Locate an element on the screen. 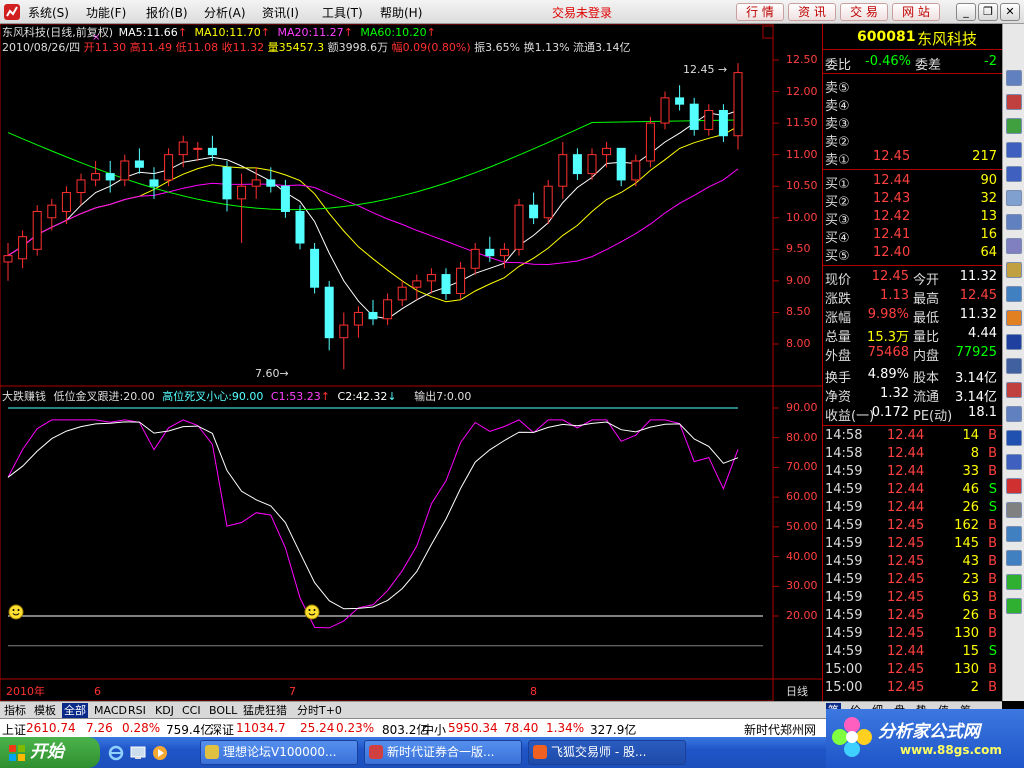 This screenshot has height=768, width=1024. indicator-tab: CCI is located at coordinates (191, 710).